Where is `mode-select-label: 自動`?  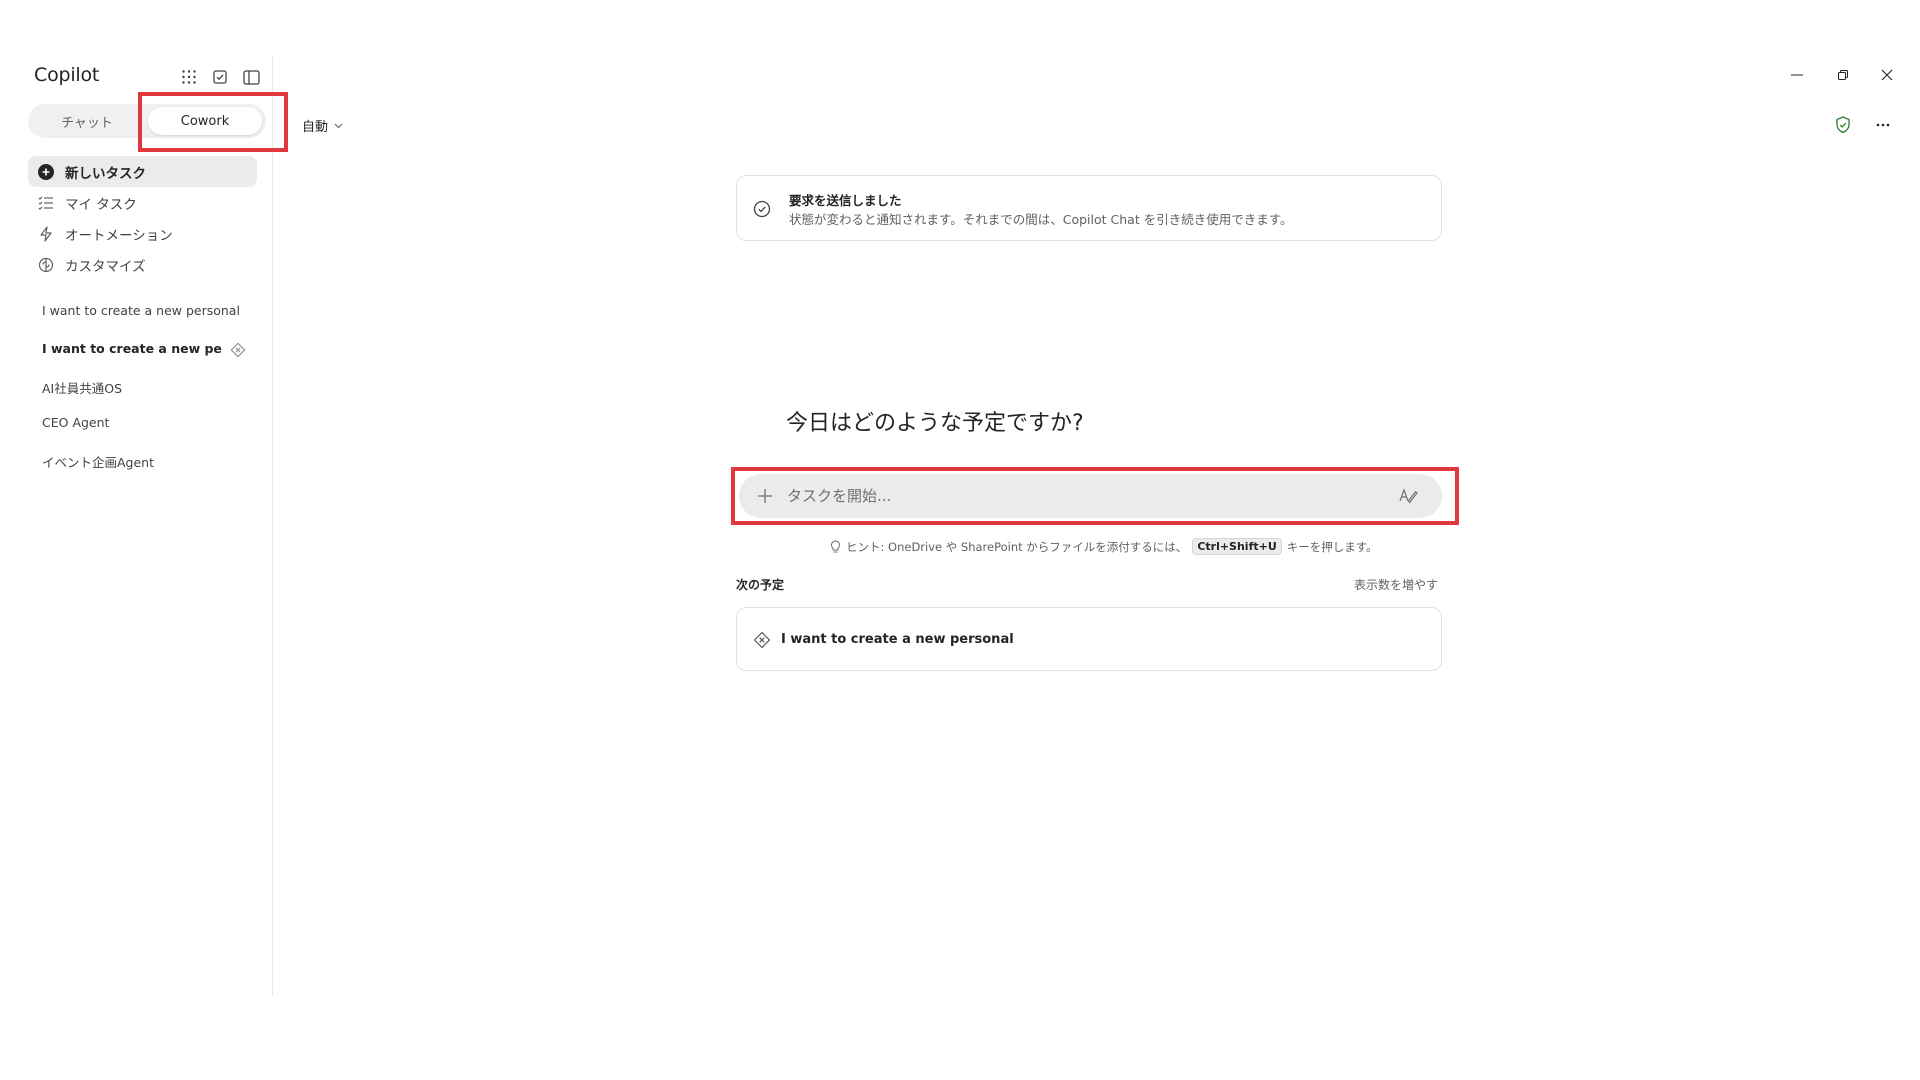
mode-select-label: 自動 is located at coordinates (315, 127).